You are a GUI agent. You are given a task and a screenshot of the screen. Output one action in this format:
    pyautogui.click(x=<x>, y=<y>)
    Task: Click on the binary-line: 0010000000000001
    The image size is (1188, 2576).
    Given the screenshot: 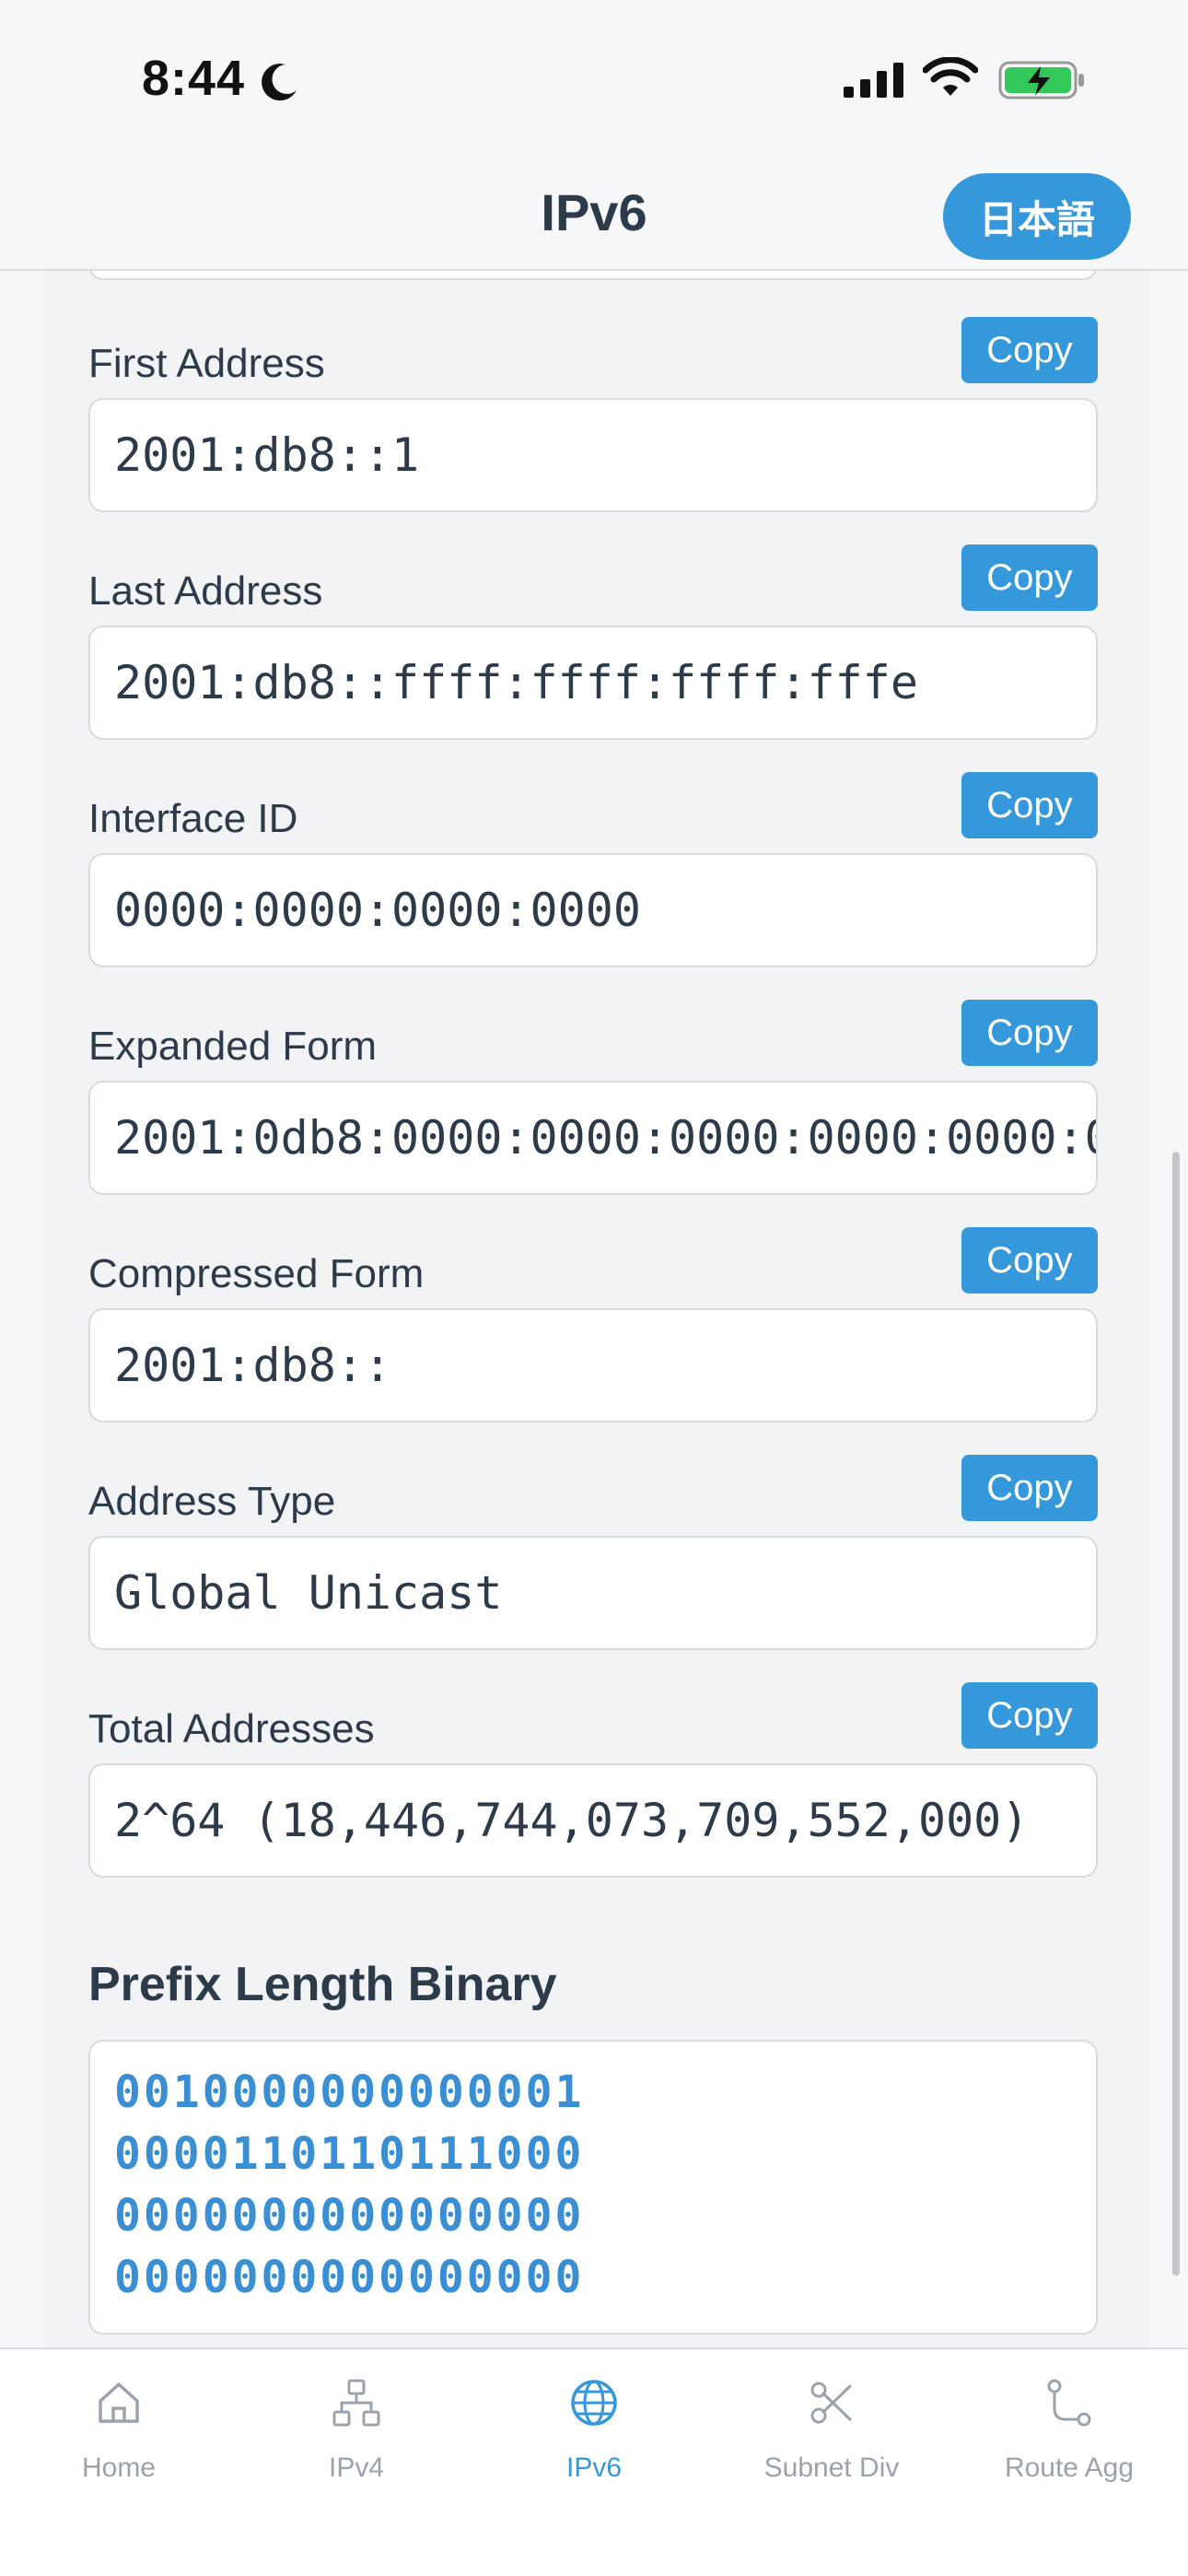 What is the action you would take?
    pyautogui.click(x=349, y=2092)
    